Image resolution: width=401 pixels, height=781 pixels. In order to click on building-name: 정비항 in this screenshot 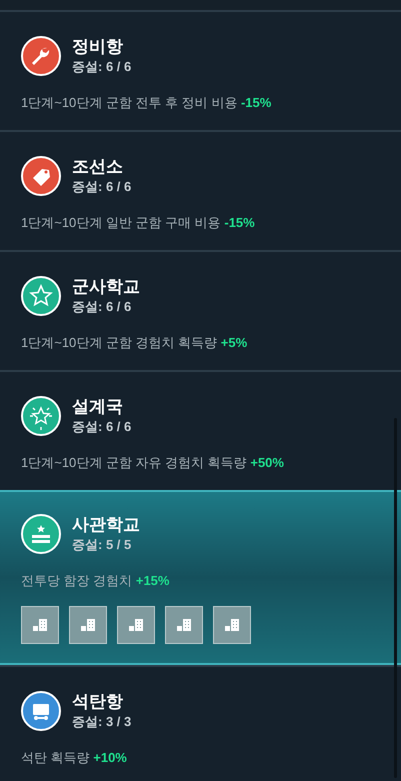, I will do `click(98, 47)`.